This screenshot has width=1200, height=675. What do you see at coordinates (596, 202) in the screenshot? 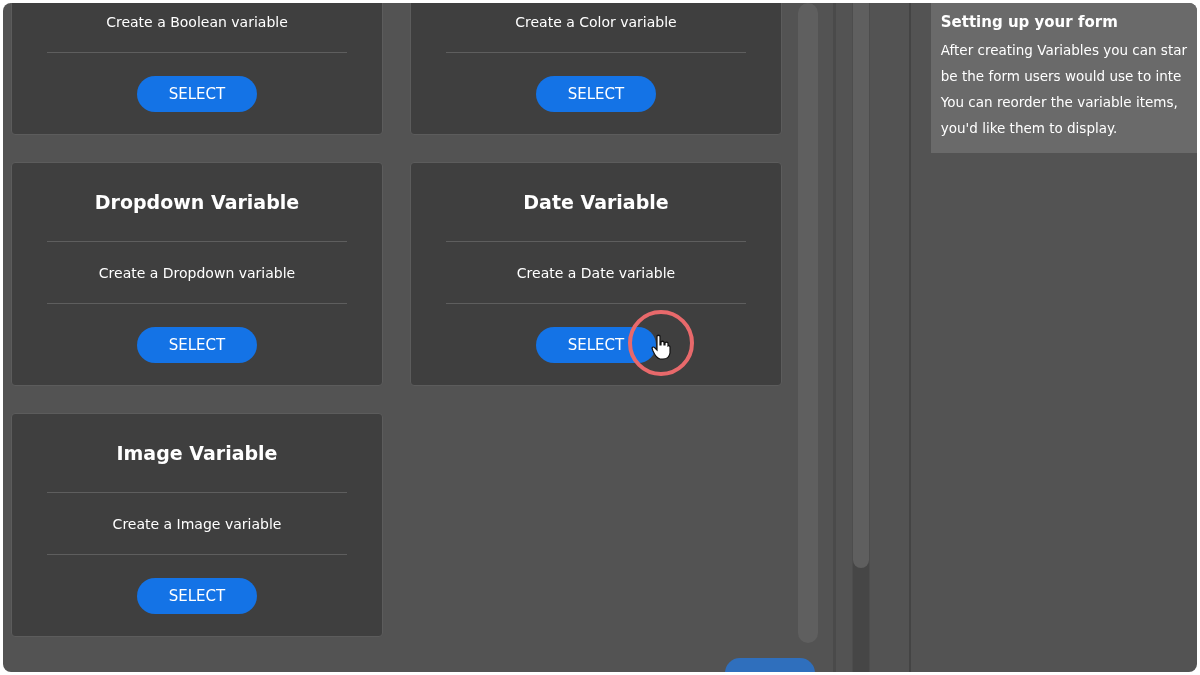
I see `card-title: Date Variable` at bounding box center [596, 202].